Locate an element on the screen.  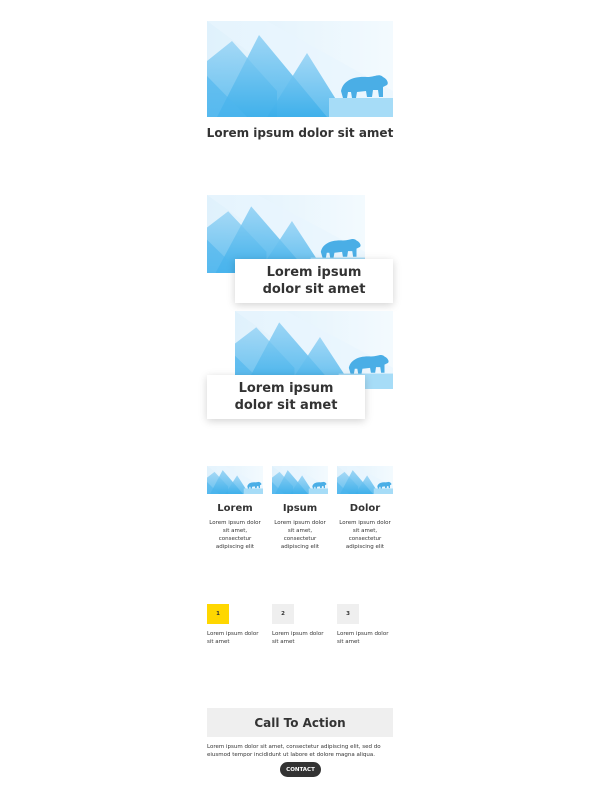
column-title-2: Ipsum is located at coordinates (300, 508).